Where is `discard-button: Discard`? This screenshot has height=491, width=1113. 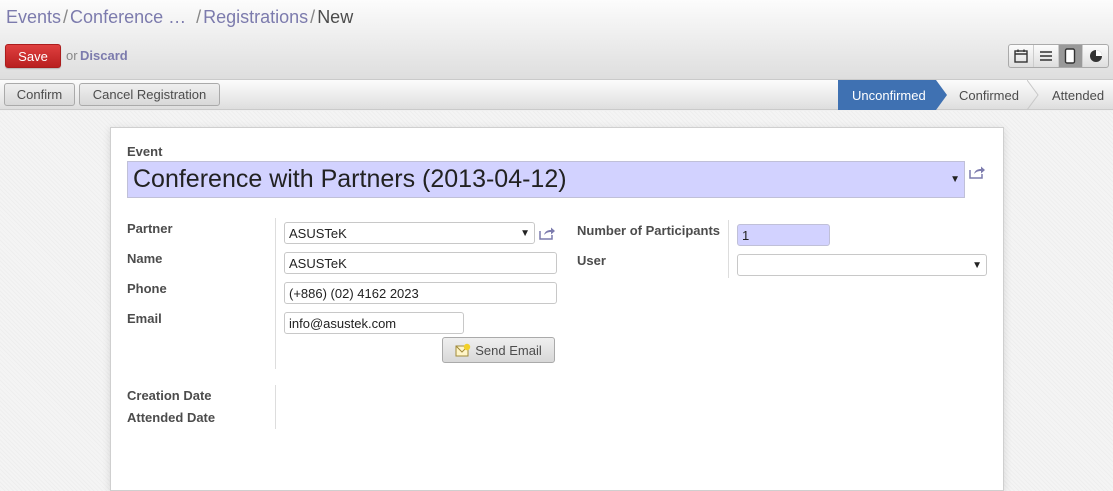 discard-button: Discard is located at coordinates (104, 55).